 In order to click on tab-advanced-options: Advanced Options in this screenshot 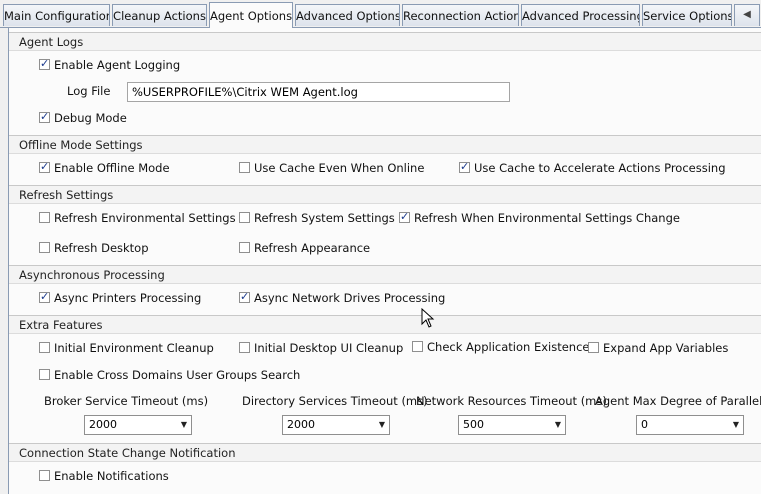, I will do `click(347, 15)`.